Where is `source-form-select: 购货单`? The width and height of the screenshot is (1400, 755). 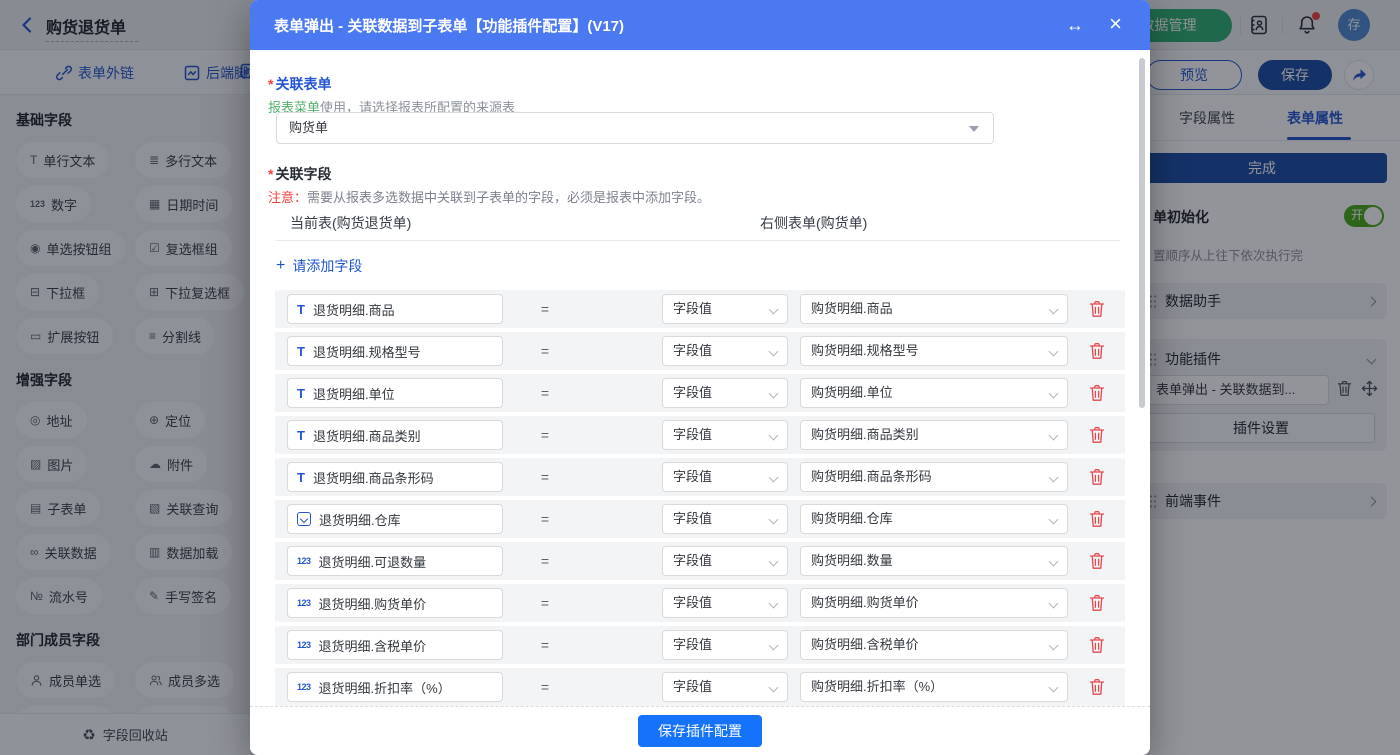
source-form-select: 购货单 is located at coordinates (635, 128).